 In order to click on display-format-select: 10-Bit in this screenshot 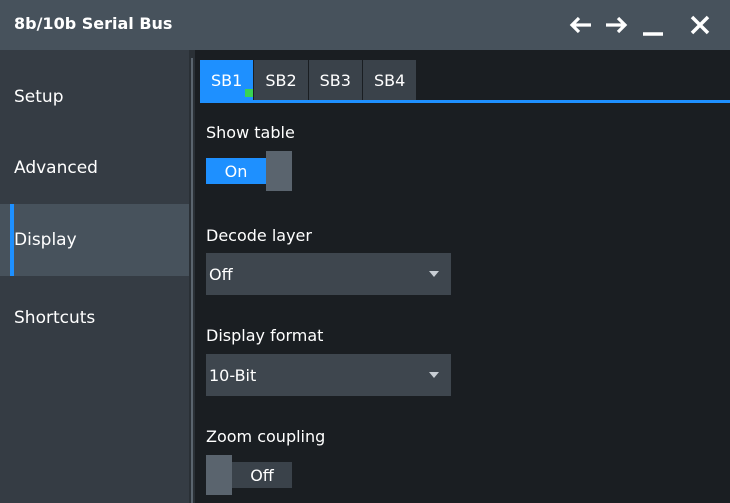, I will do `click(328, 375)`.